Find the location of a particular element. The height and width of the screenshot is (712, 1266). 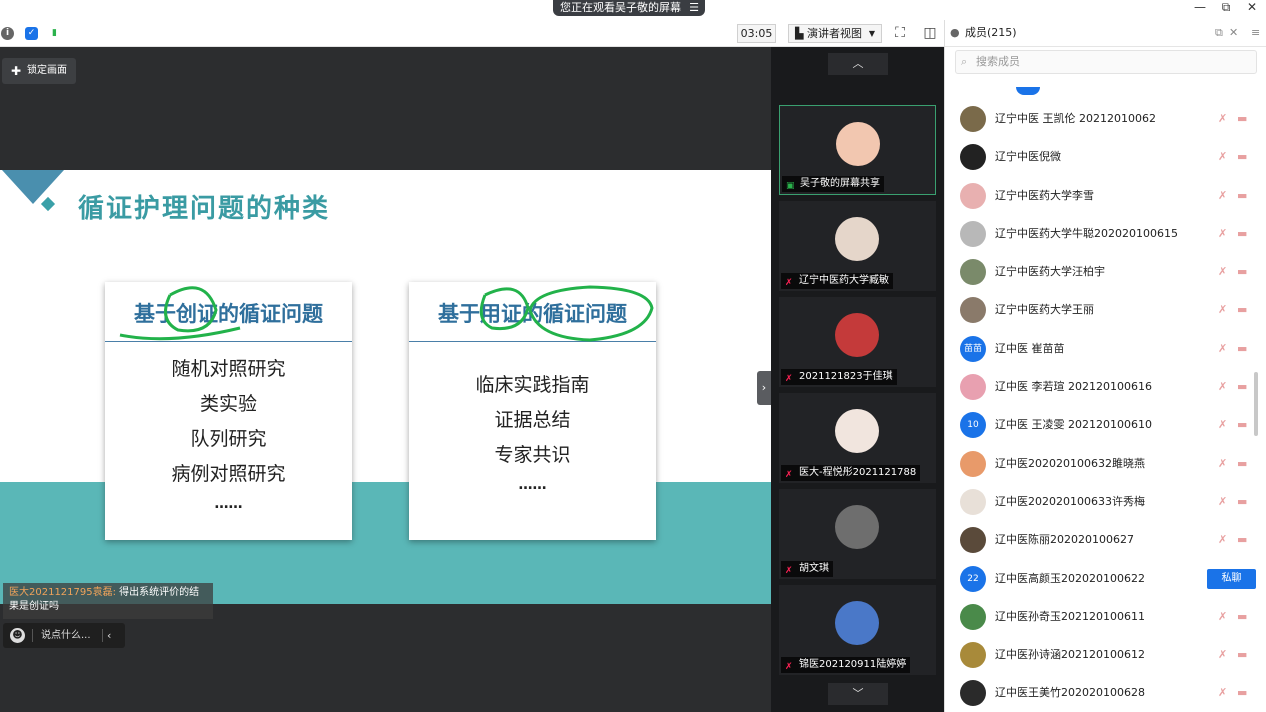

member-row: 辽中医202020100632雎晓燕 ✗ ▬ is located at coordinates (1101, 464).